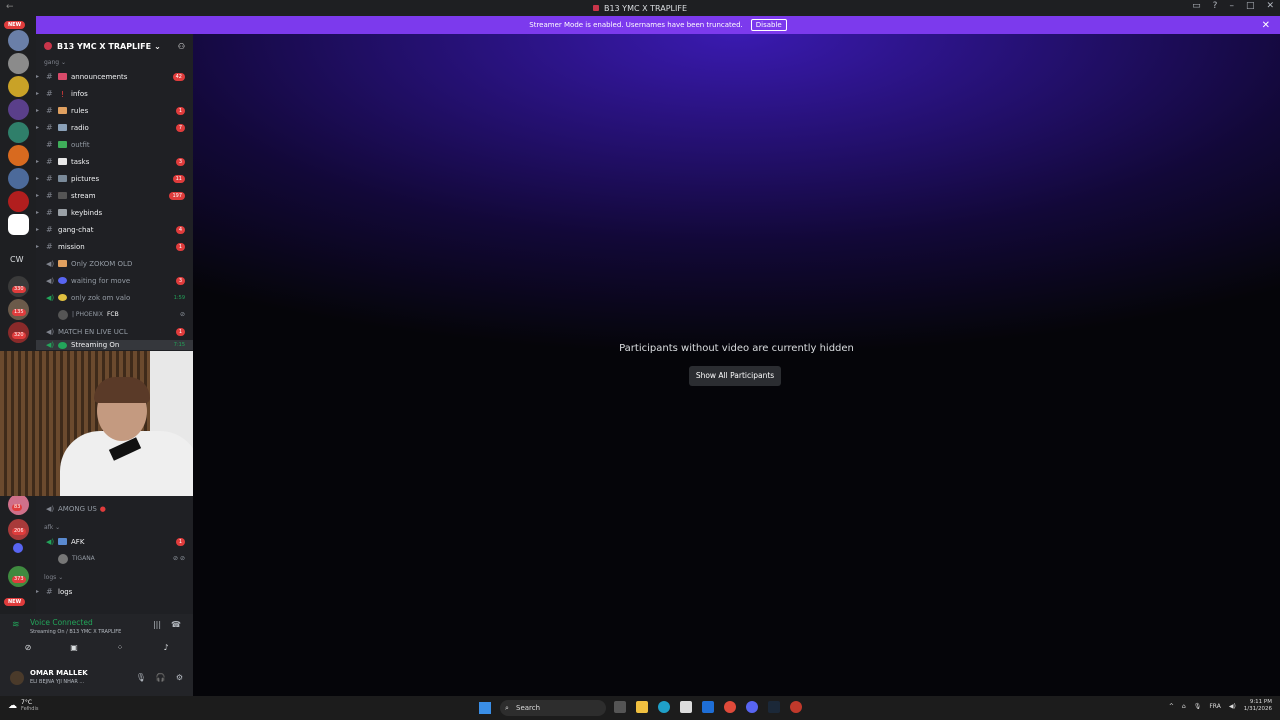  I want to click on category-logs: logs ⌄, so click(114, 578).